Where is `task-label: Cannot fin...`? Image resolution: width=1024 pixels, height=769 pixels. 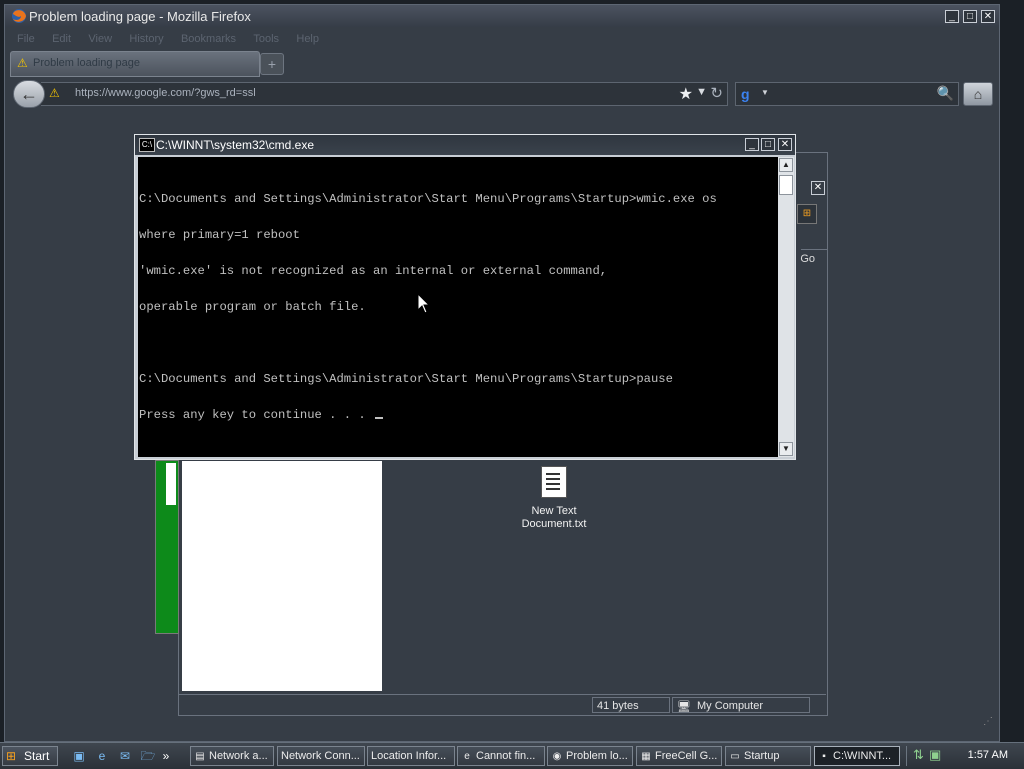
task-label: Cannot fin... is located at coordinates (506, 756).